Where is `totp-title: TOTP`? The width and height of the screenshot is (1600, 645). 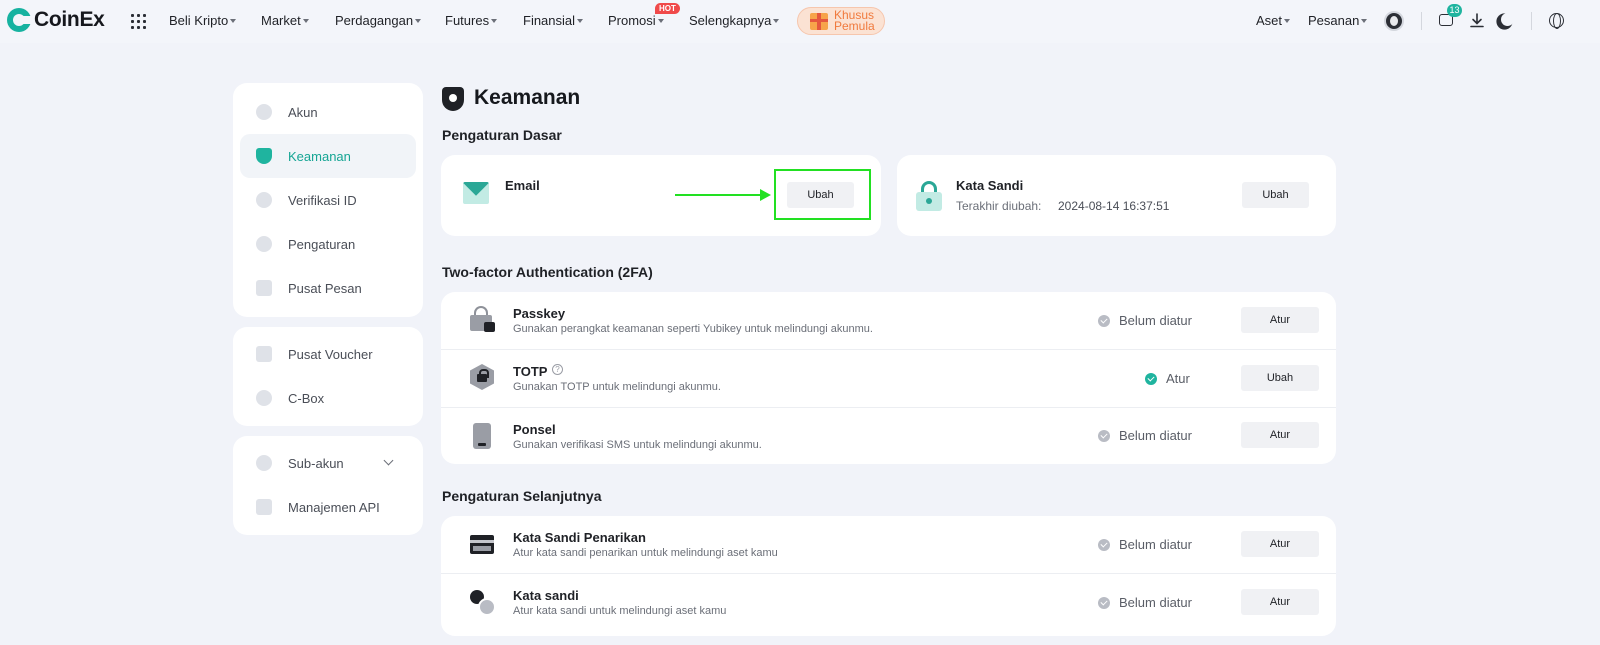 totp-title: TOTP is located at coordinates (530, 371).